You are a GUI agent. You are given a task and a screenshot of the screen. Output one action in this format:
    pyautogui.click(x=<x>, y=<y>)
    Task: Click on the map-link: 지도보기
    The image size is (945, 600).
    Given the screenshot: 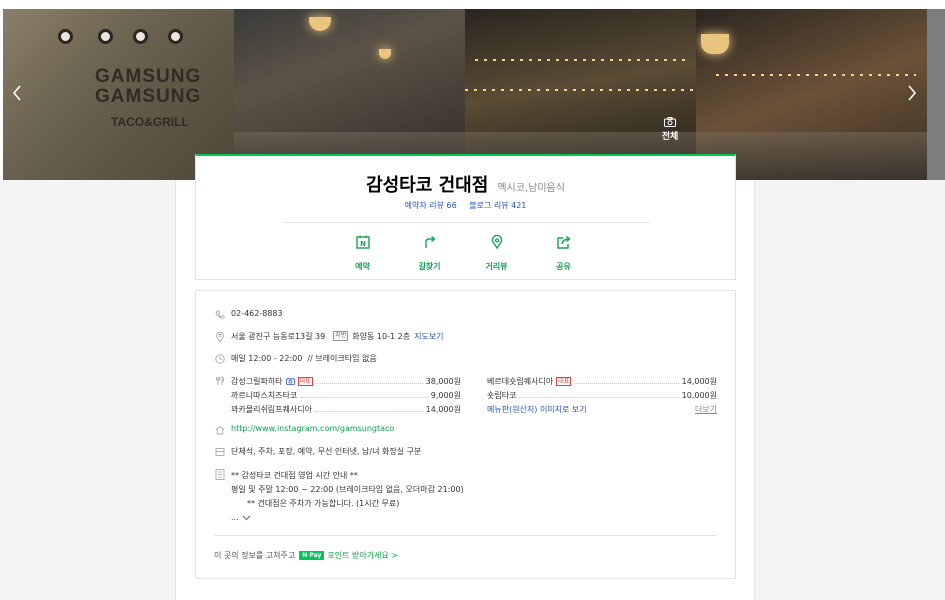 What is the action you would take?
    pyautogui.click(x=428, y=336)
    